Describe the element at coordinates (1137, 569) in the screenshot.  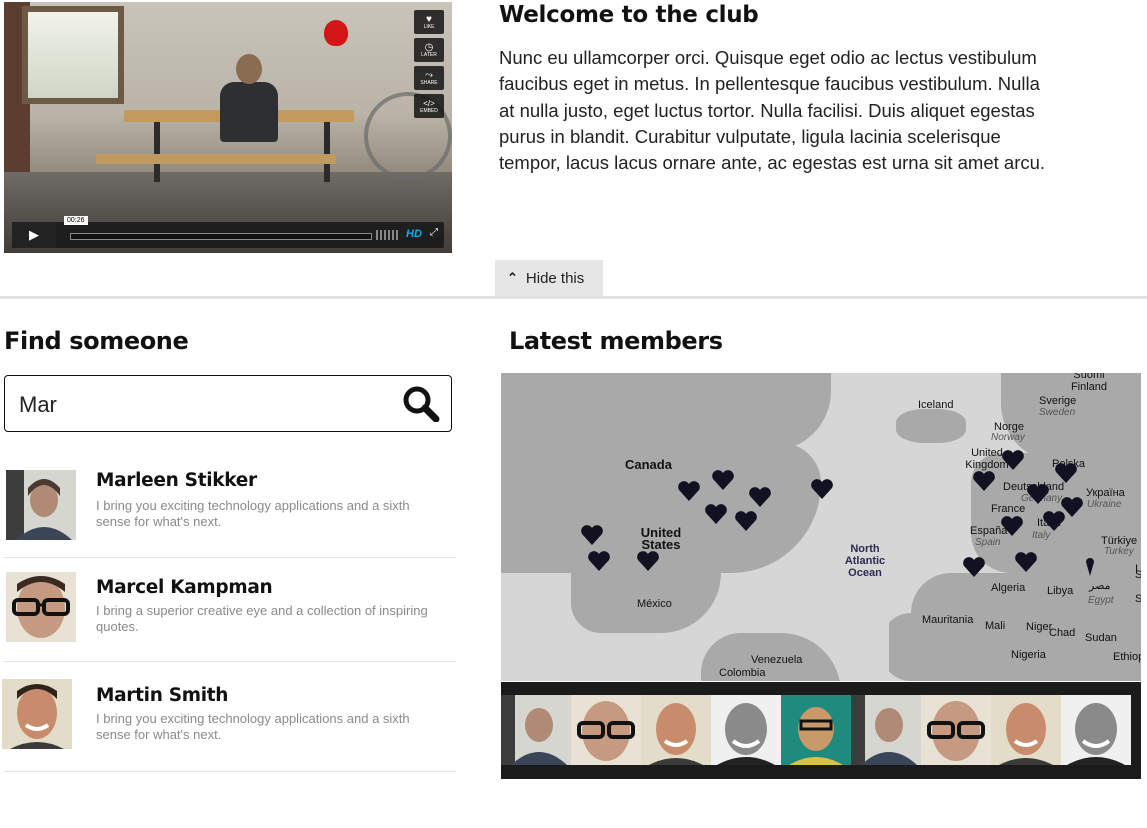
I see `map-label-edge: I` at that location.